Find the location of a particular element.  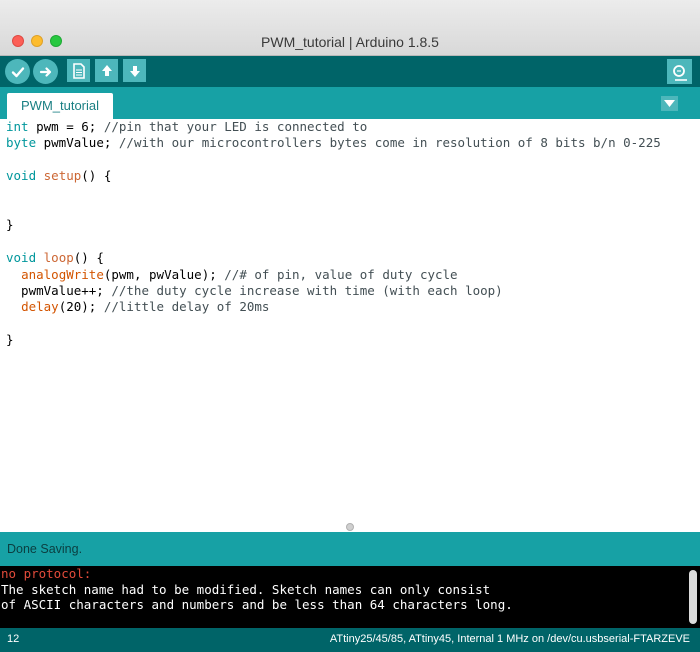

code-token: pwmValue; is located at coordinates (77, 143).